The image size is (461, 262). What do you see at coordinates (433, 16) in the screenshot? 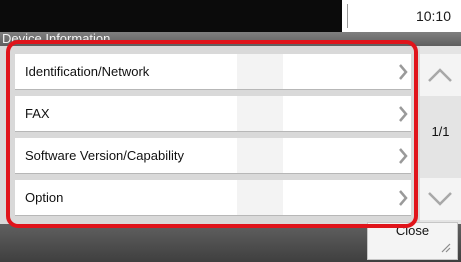
I see `clock: 10:10` at bounding box center [433, 16].